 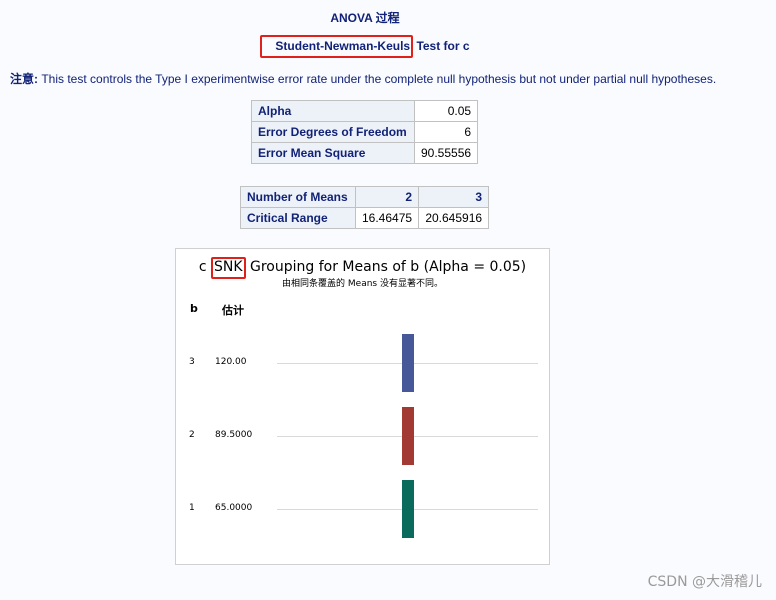 I want to click on row-estimate-label: 120.00, so click(x=231, y=362).